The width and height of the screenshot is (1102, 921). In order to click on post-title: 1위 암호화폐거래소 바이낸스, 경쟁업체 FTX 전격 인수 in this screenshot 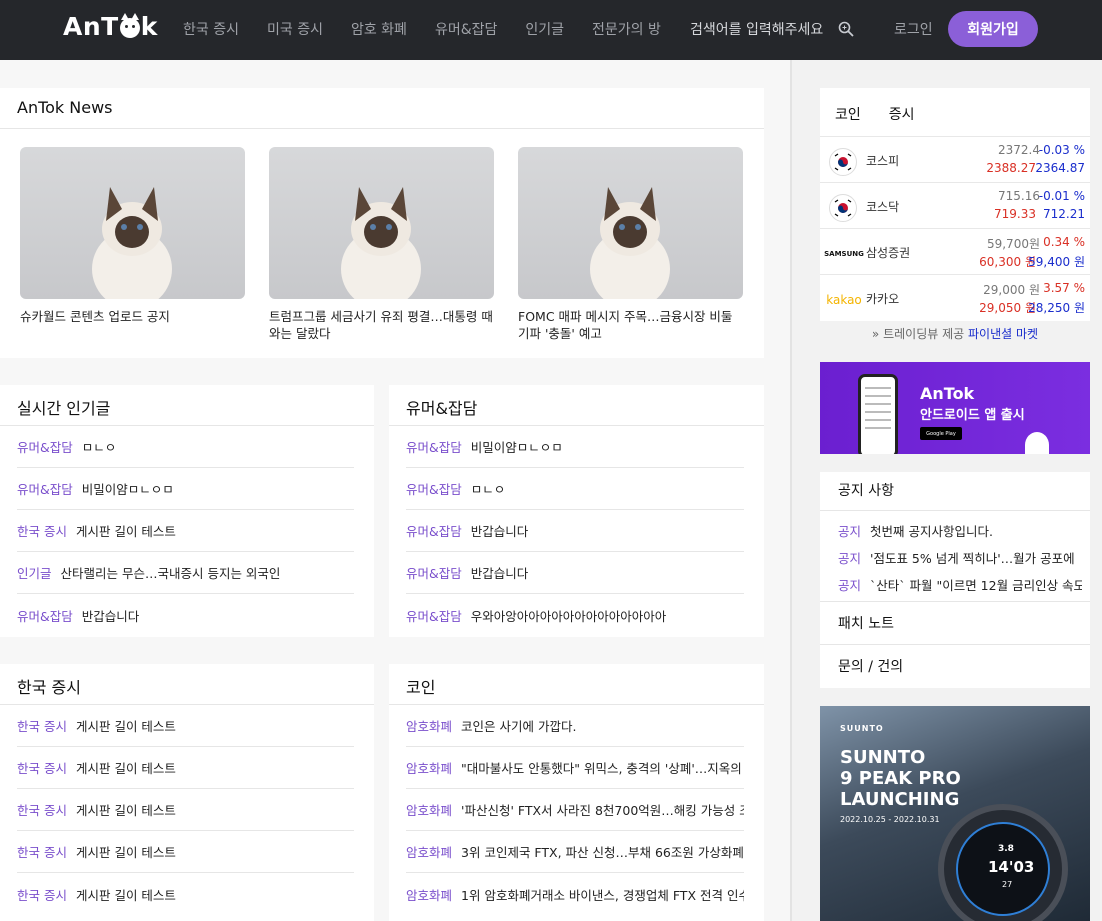, I will do `click(602, 894)`.